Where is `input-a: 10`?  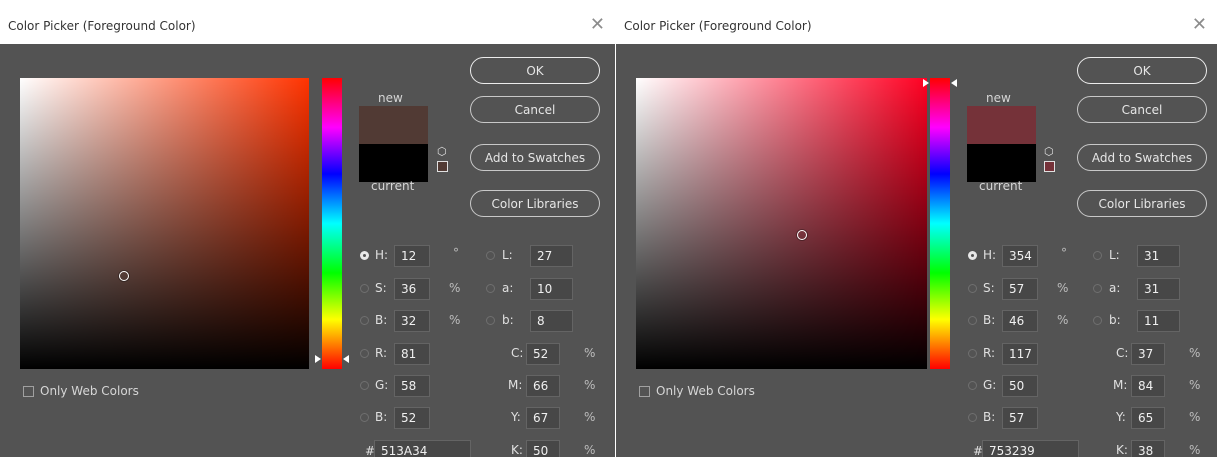 input-a: 10 is located at coordinates (551, 289).